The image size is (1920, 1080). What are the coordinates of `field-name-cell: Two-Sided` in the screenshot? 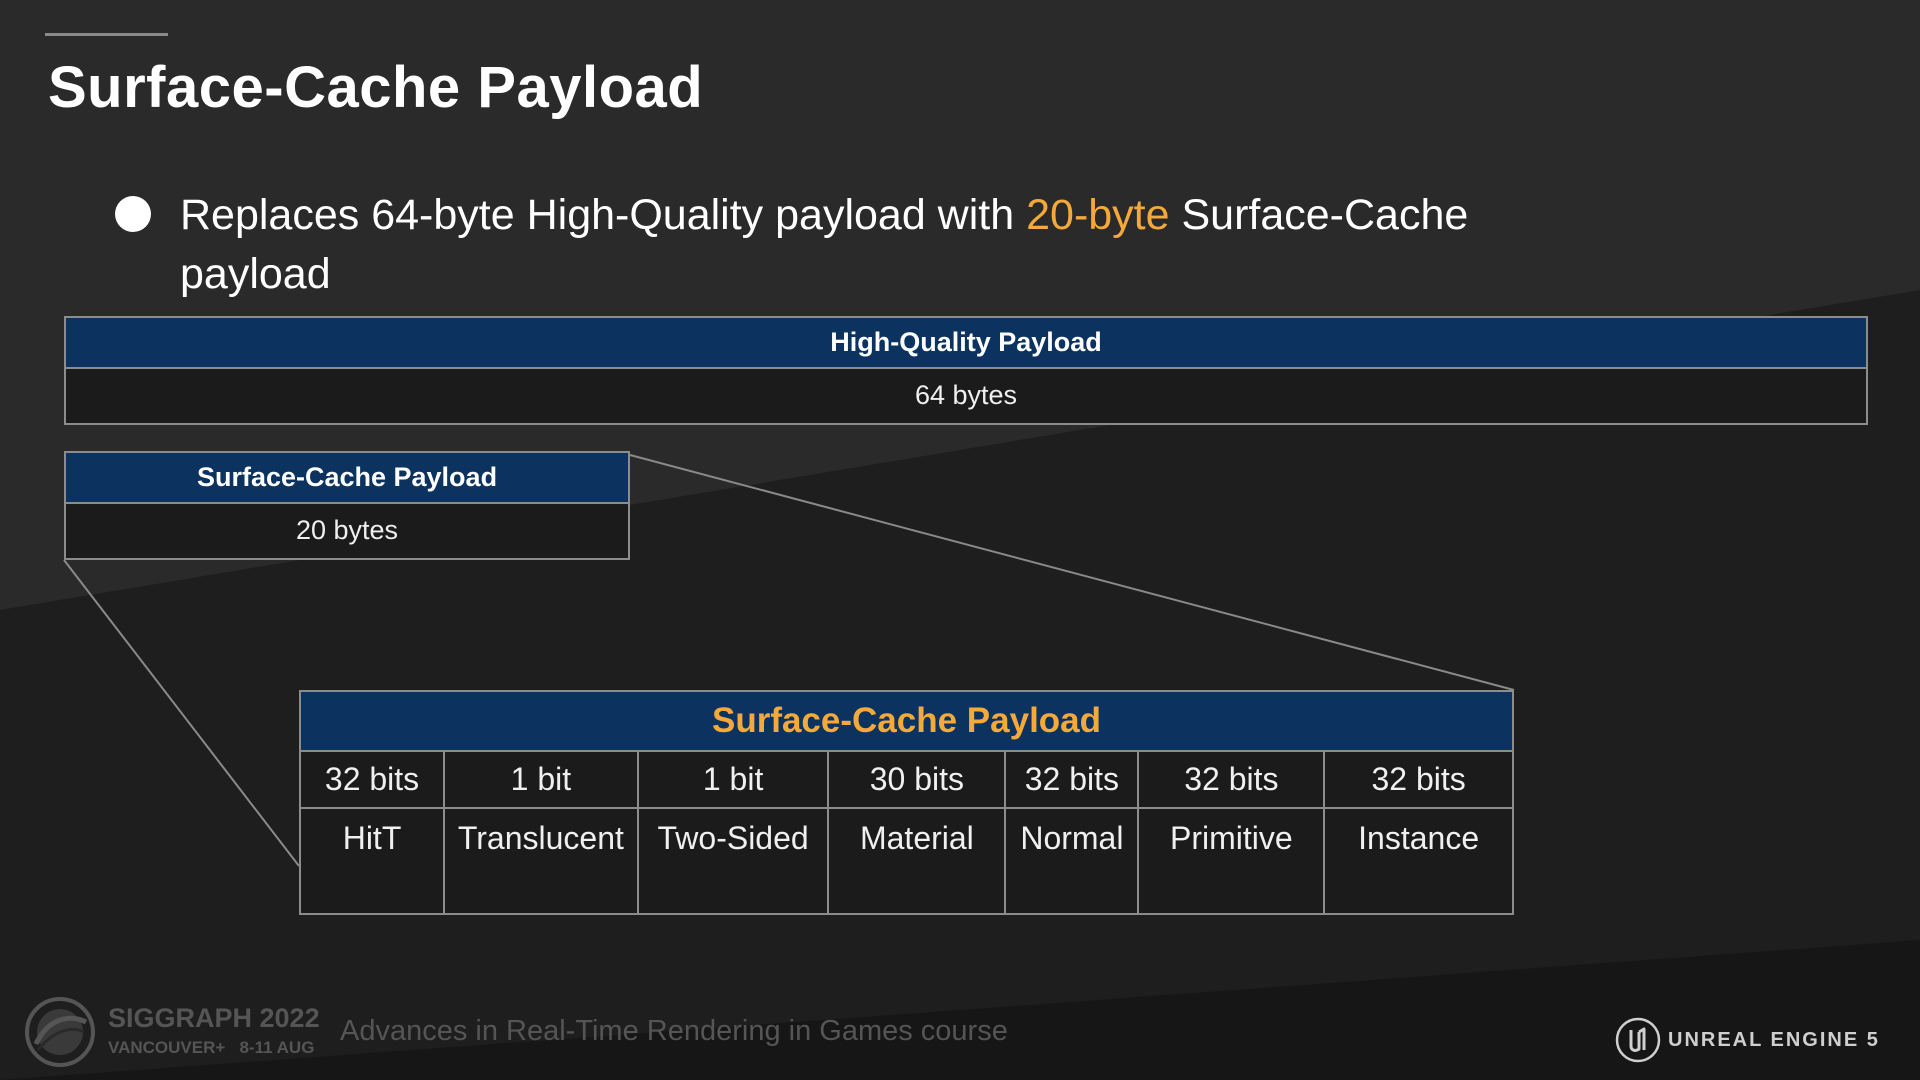 It's located at (733, 861).